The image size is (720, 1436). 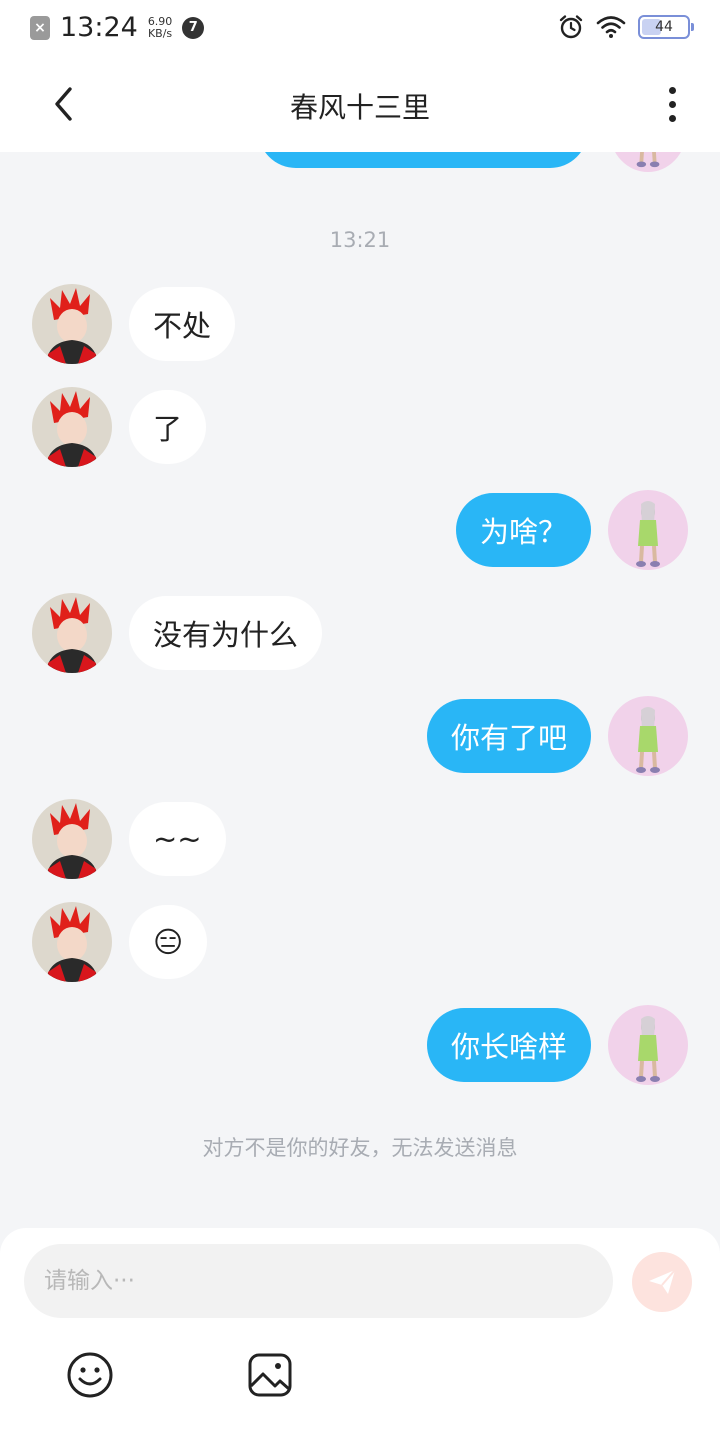 I want to click on notification-off-icon: ×, so click(x=40, y=27).